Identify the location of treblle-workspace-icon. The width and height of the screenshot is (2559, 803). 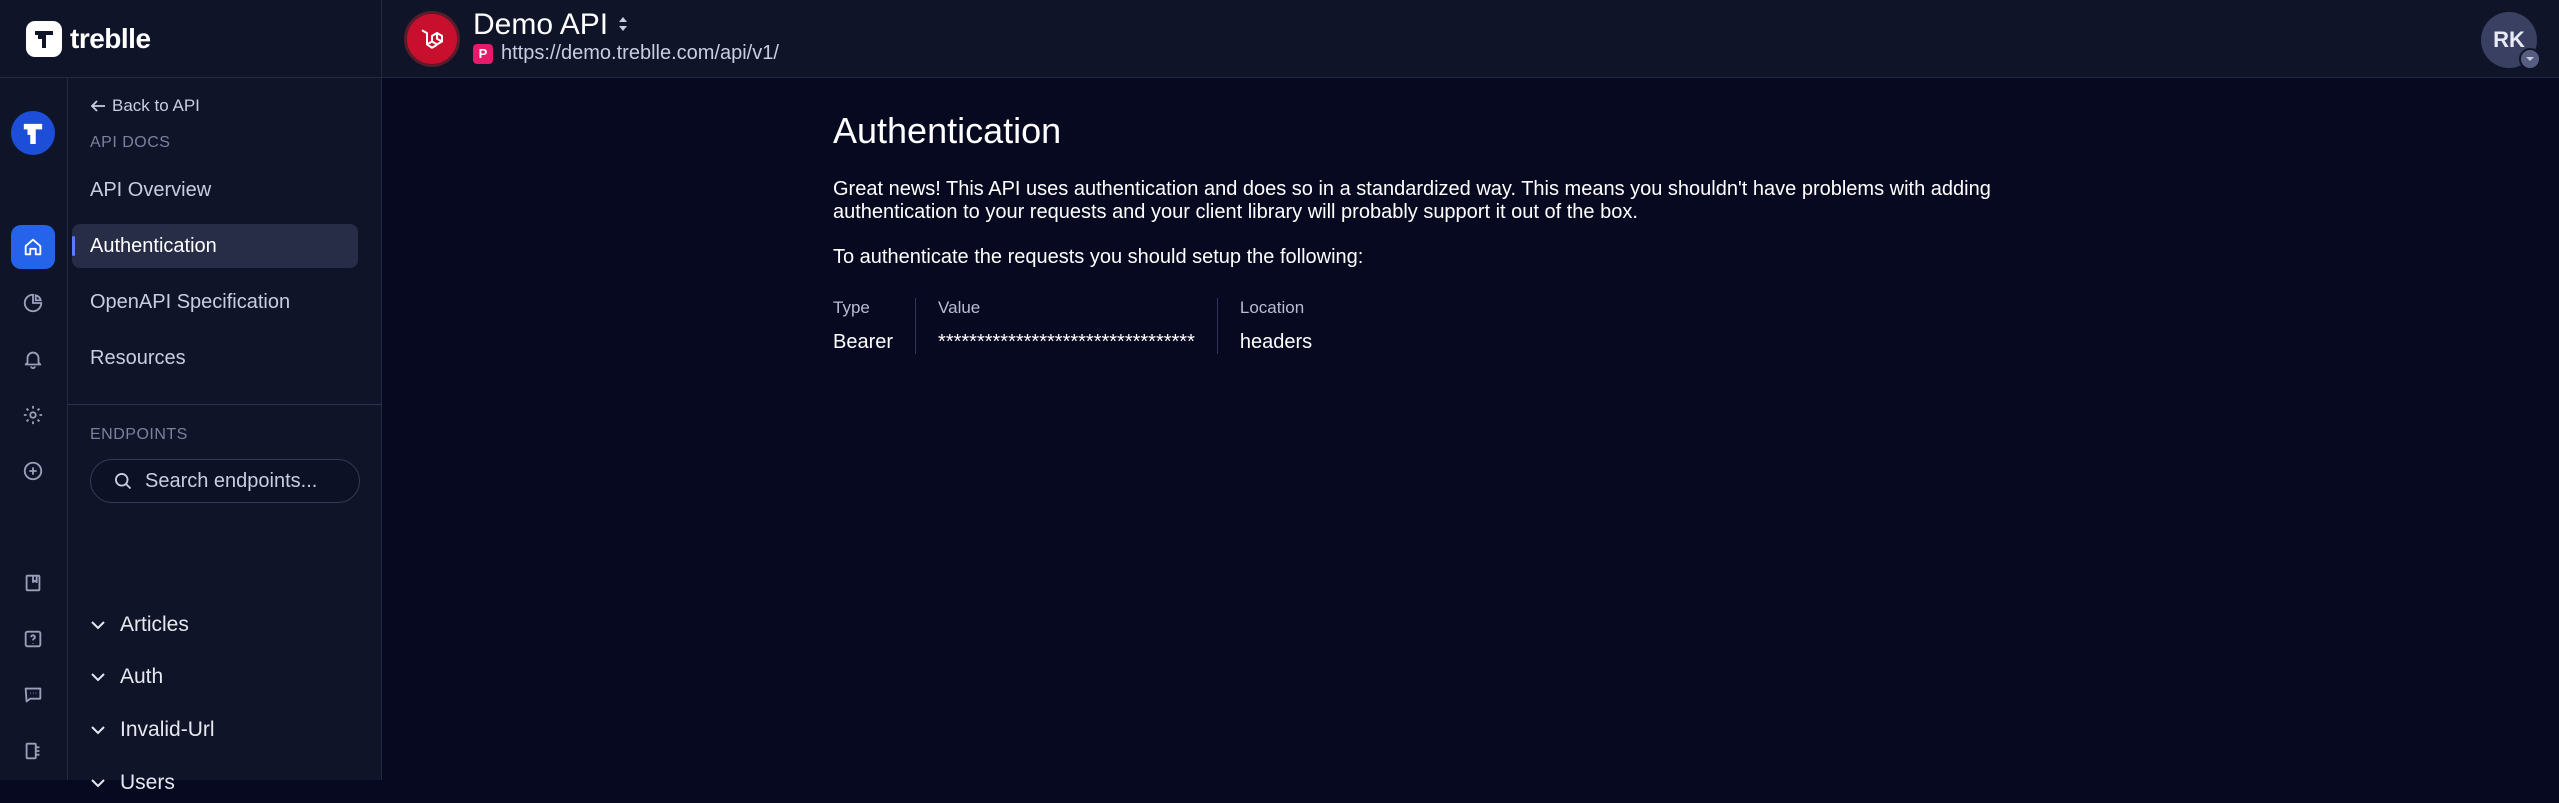
(33, 133).